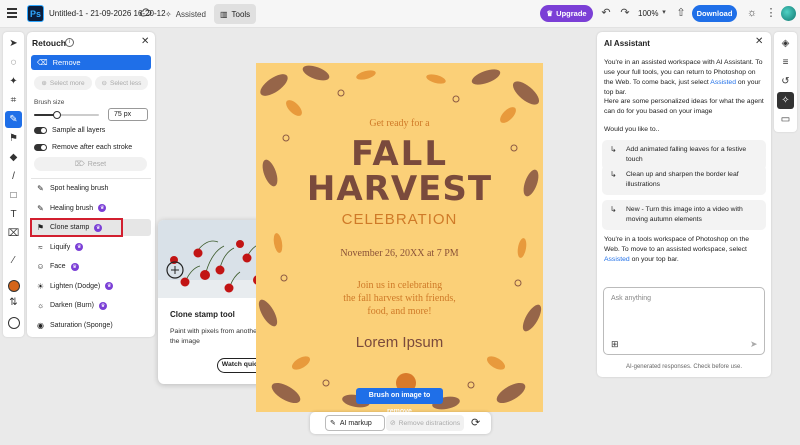  I want to click on reset-button: ⌦ Reset, so click(90, 164).